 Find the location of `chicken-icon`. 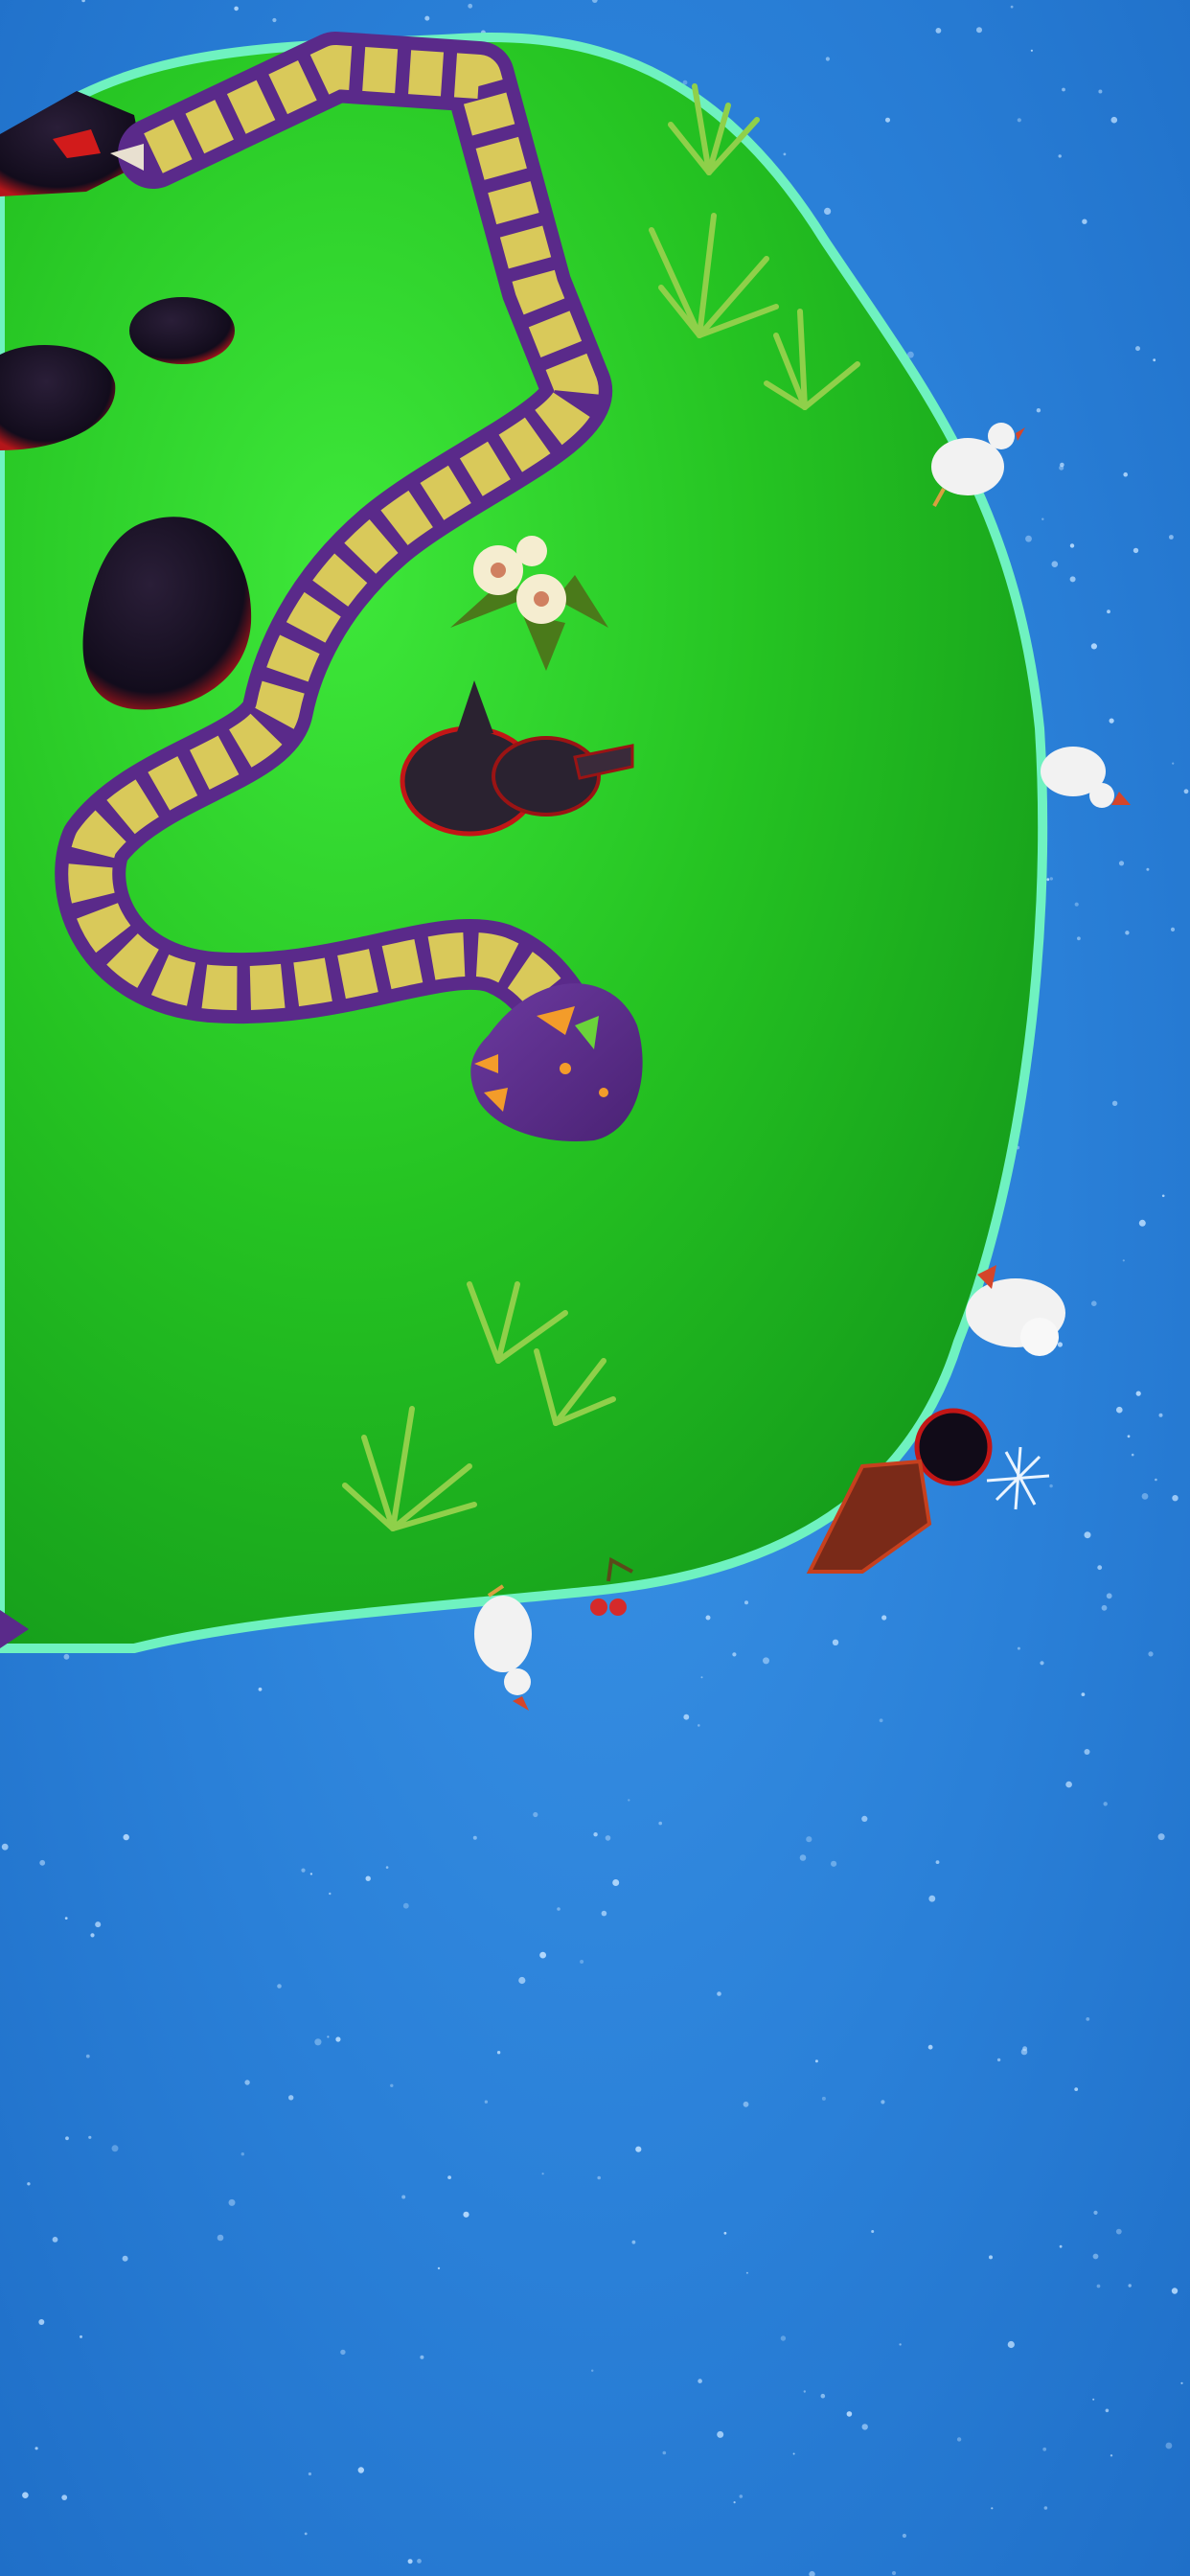

chicken-icon is located at coordinates (1086, 777).